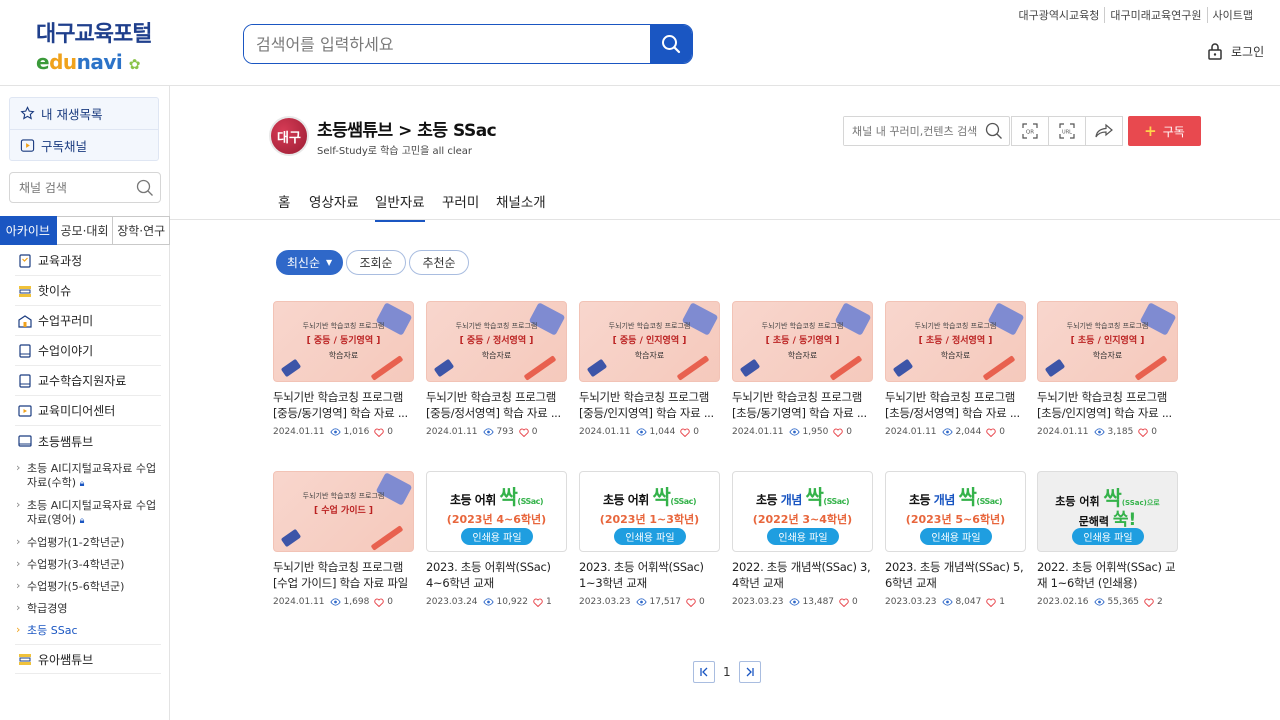 This screenshot has height=720, width=1280. Describe the element at coordinates (88, 261) in the screenshot. I see `sidebar-item-curriculum: 교육과정` at that location.